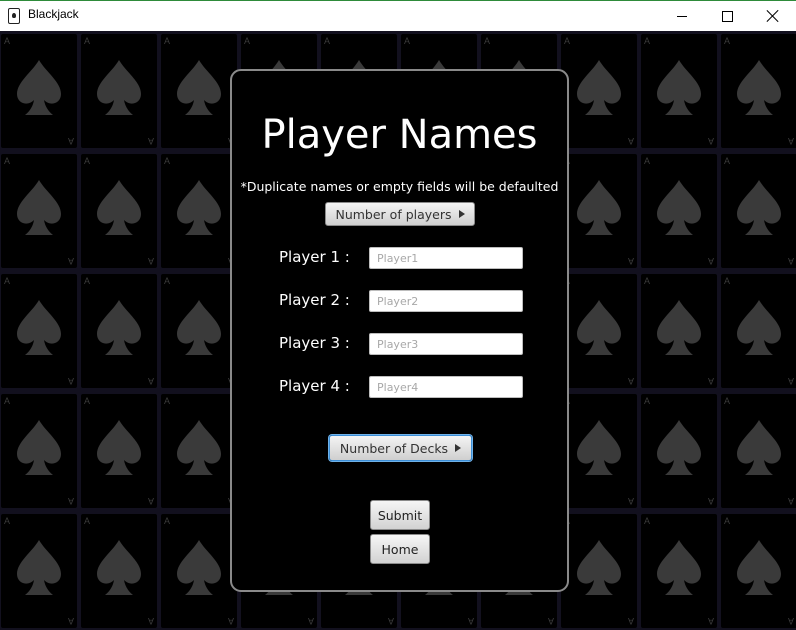 The width and height of the screenshot is (796, 630). I want to click on number-of-decks-menu: Number of Decks, so click(400, 448).